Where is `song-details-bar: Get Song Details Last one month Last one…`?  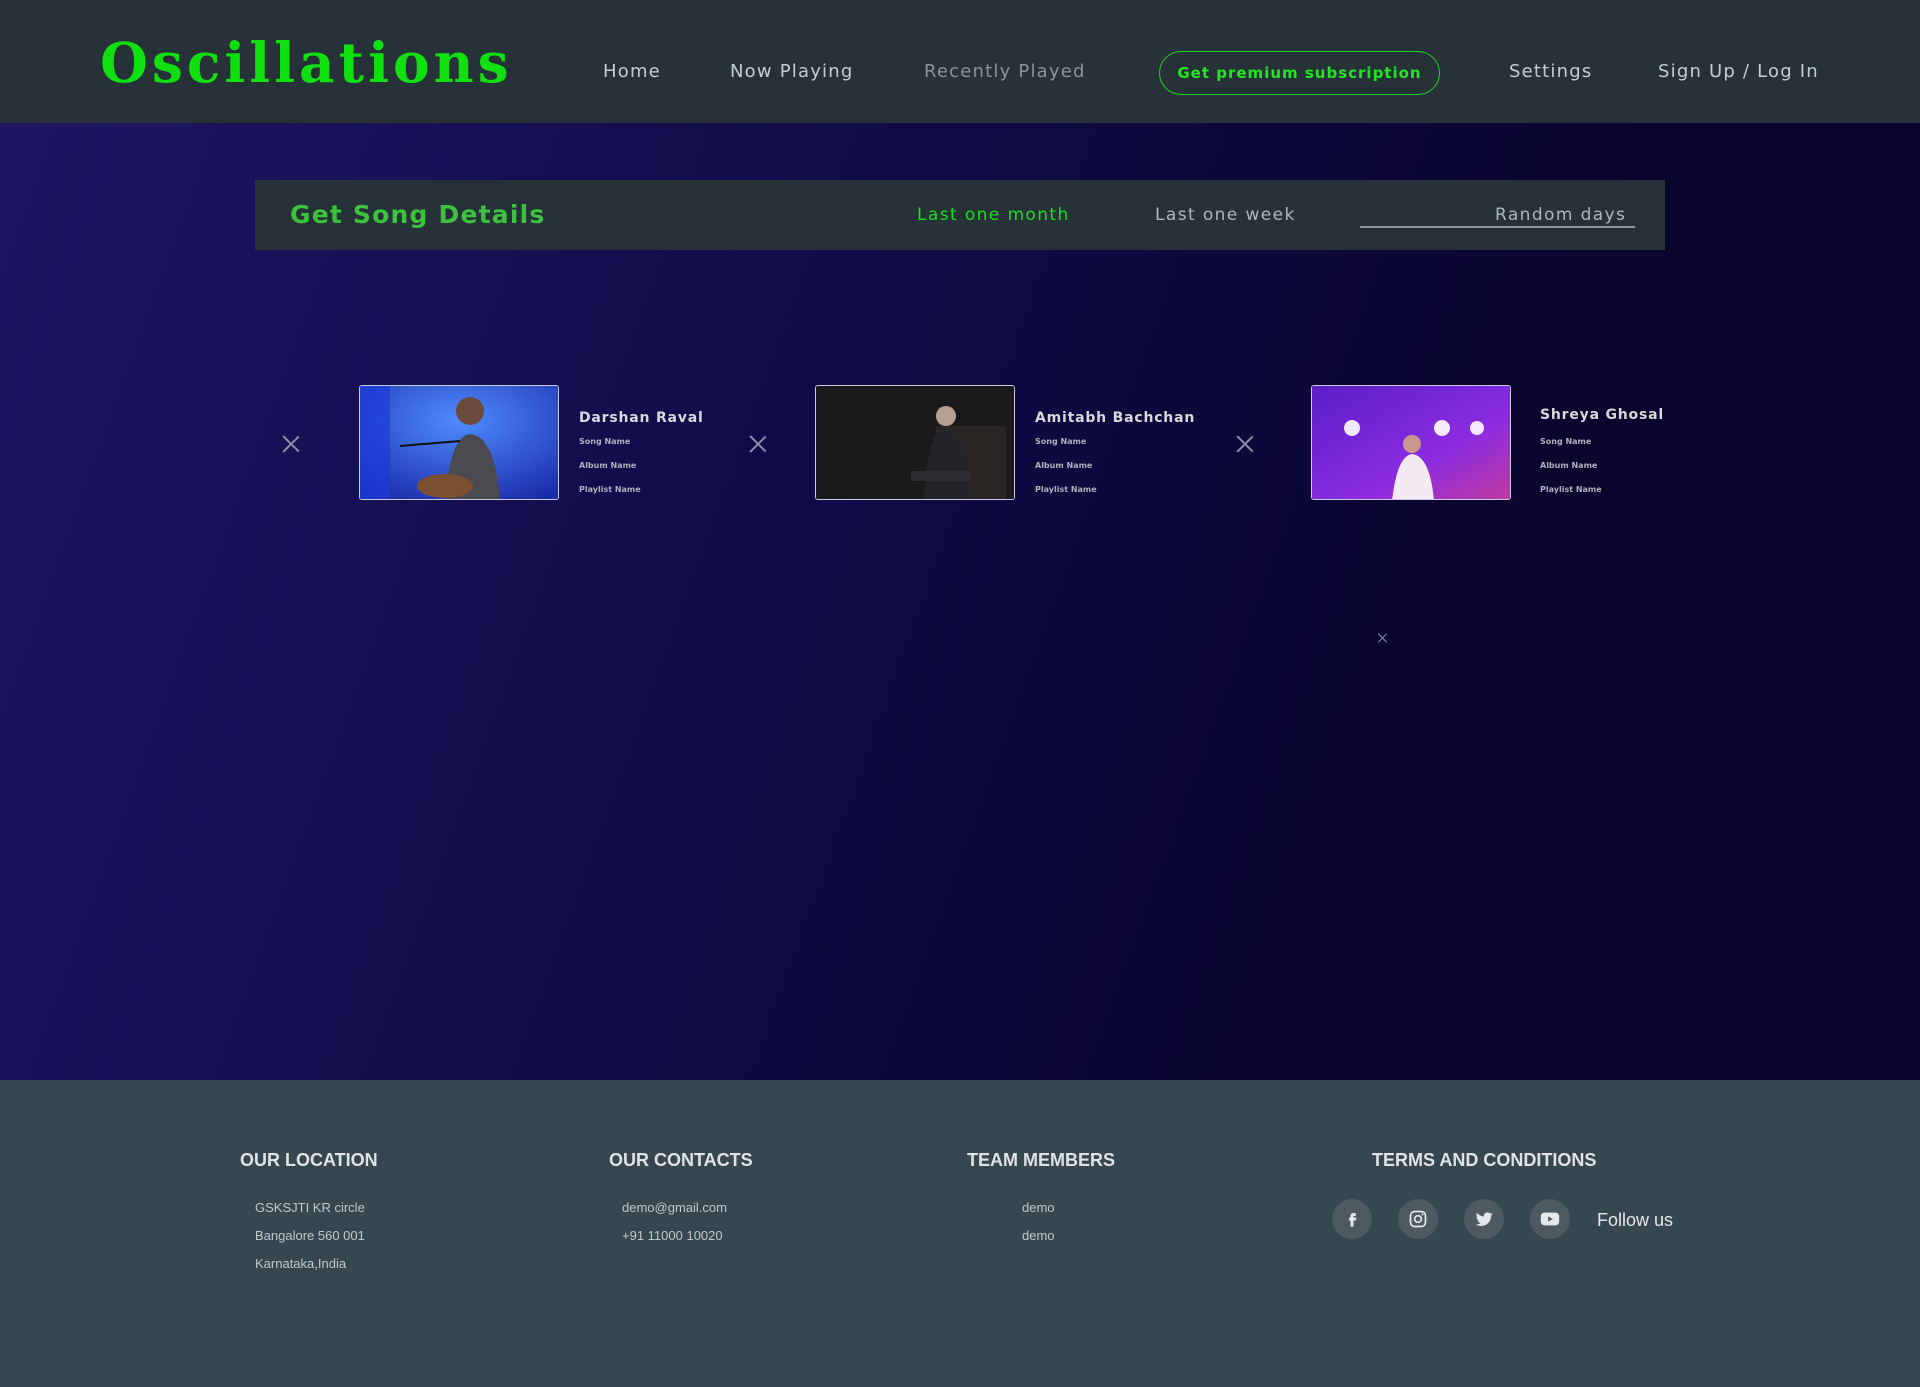
song-details-bar: Get Song Details Last one month Last one… is located at coordinates (960, 215).